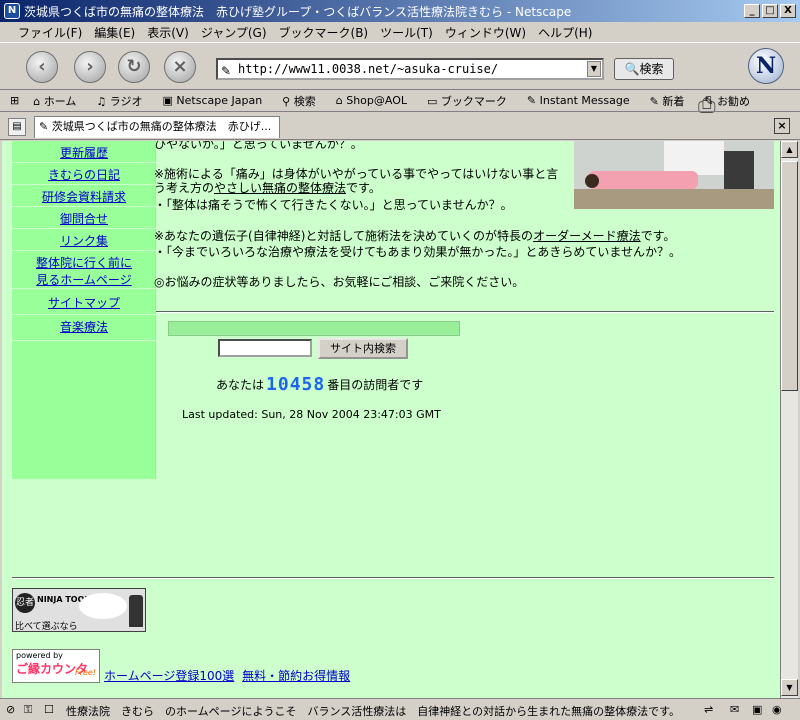  I want to click on bookmark-shop: ⌂ Shop@AOL, so click(376, 100).